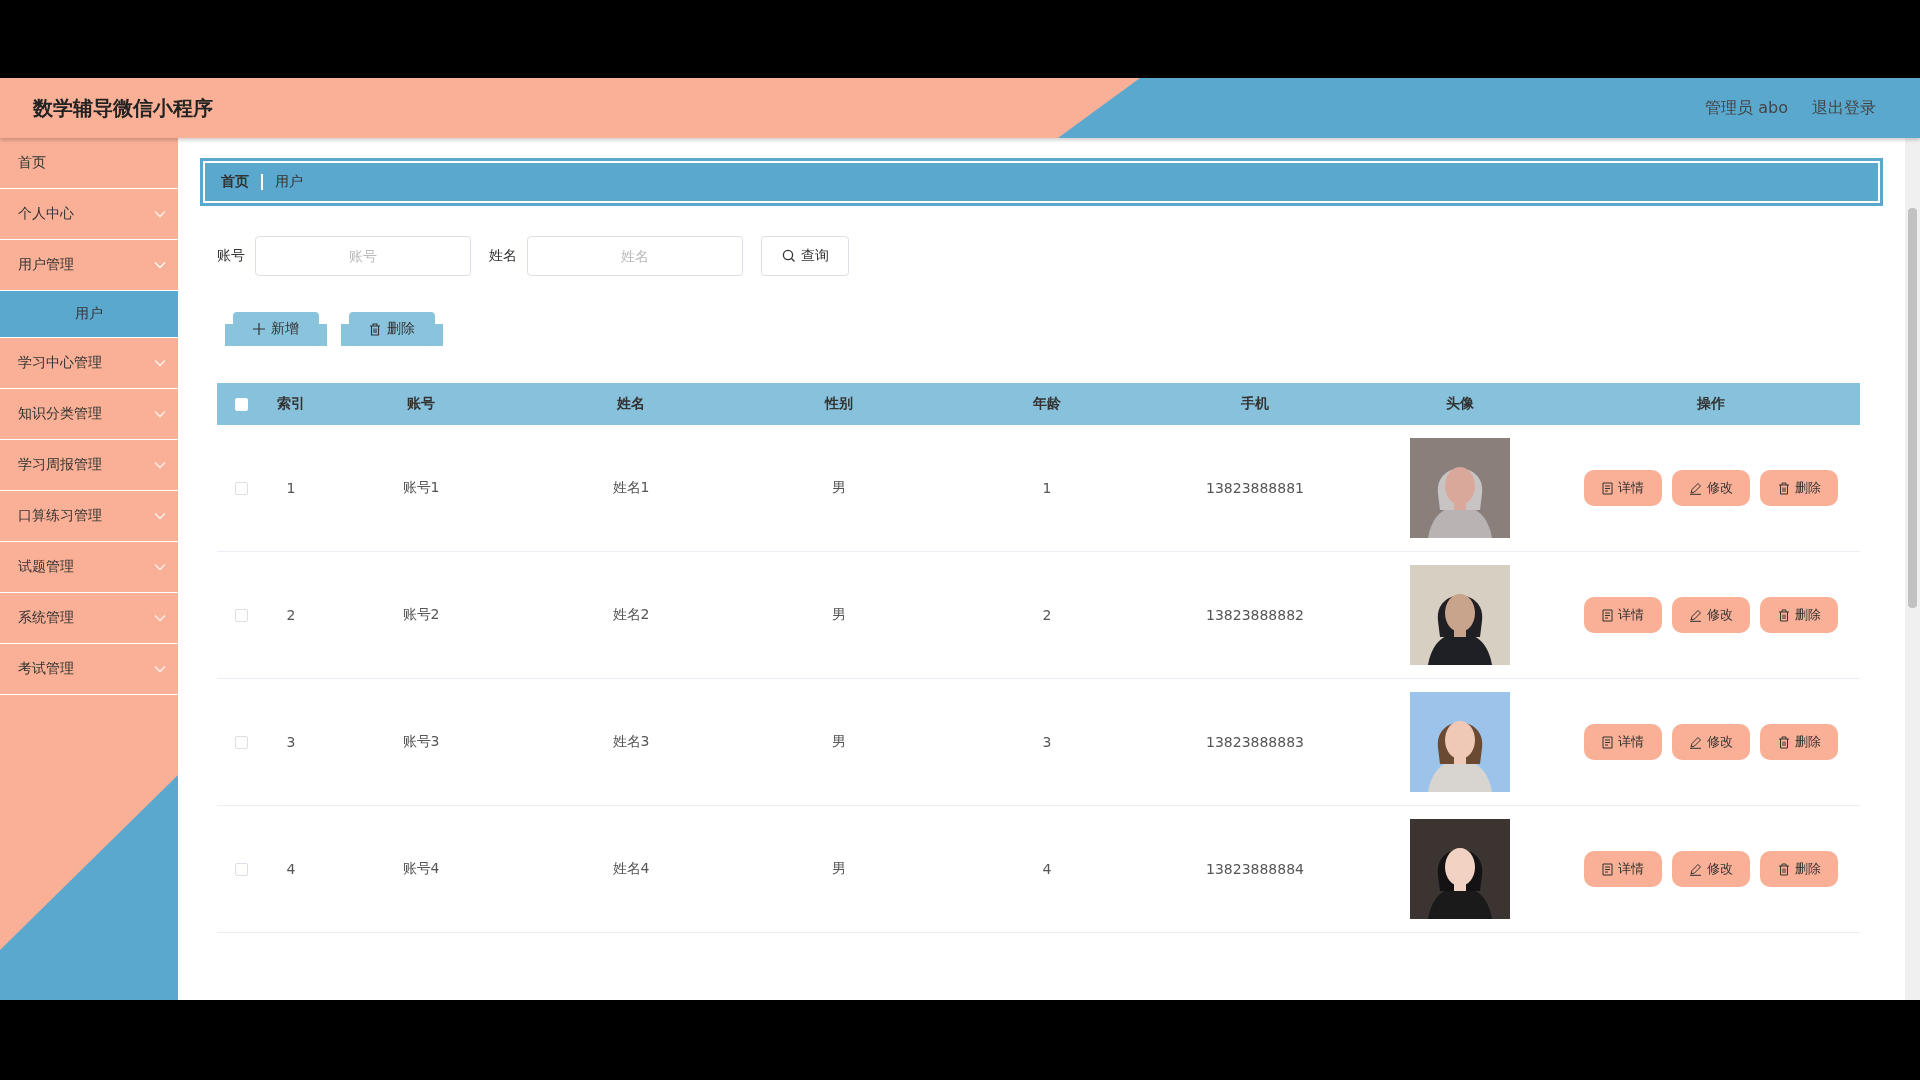  What do you see at coordinates (631, 742) in the screenshot?
I see `table-cell: 姓名3` at bounding box center [631, 742].